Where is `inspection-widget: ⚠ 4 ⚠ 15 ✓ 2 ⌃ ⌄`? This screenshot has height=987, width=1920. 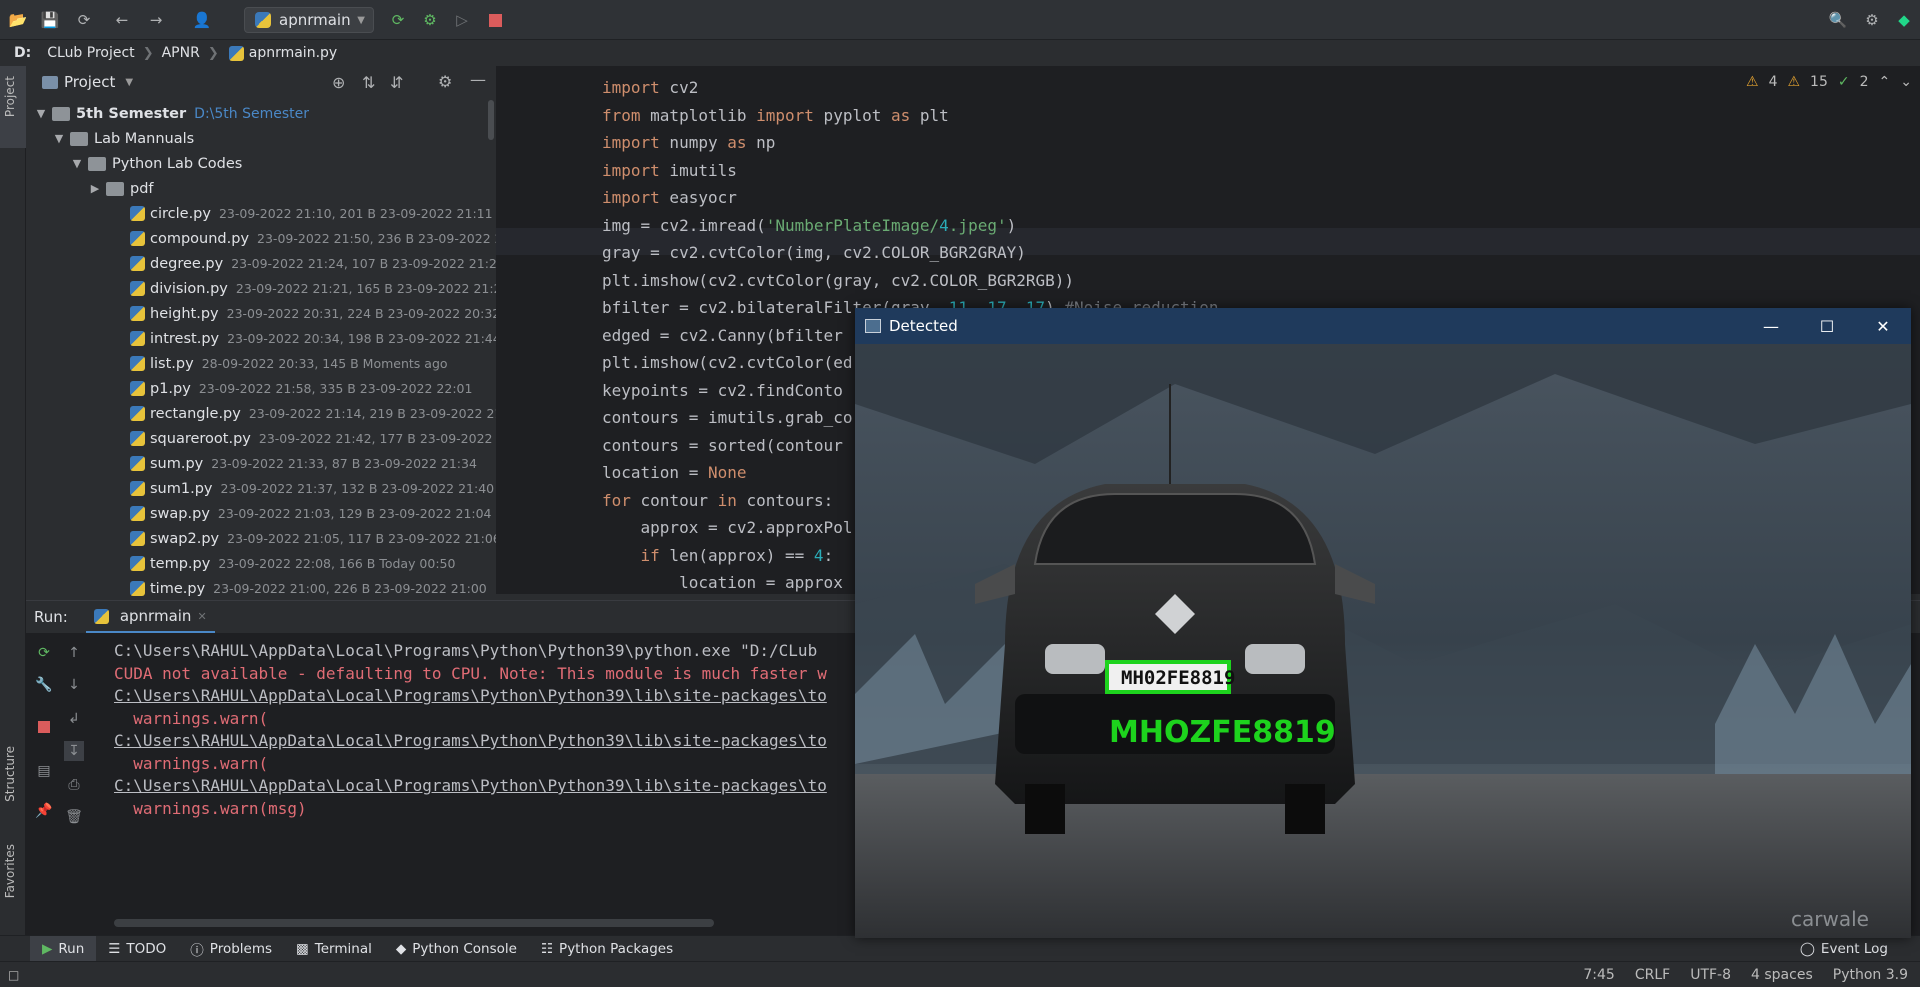 inspection-widget: ⚠ 4 ⚠ 15 ✓ 2 ⌃ ⌄ is located at coordinates (1829, 82).